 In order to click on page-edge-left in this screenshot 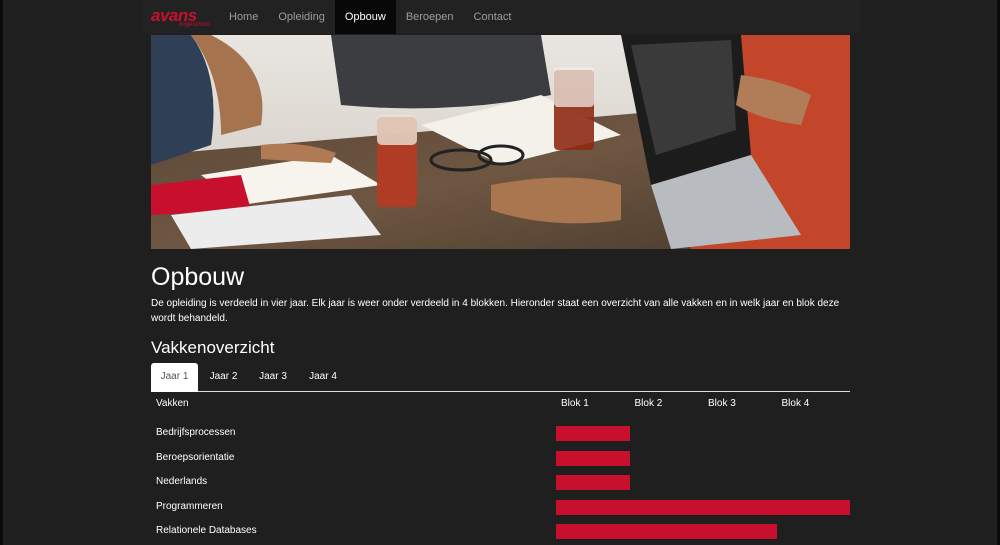, I will do `click(1, 272)`.